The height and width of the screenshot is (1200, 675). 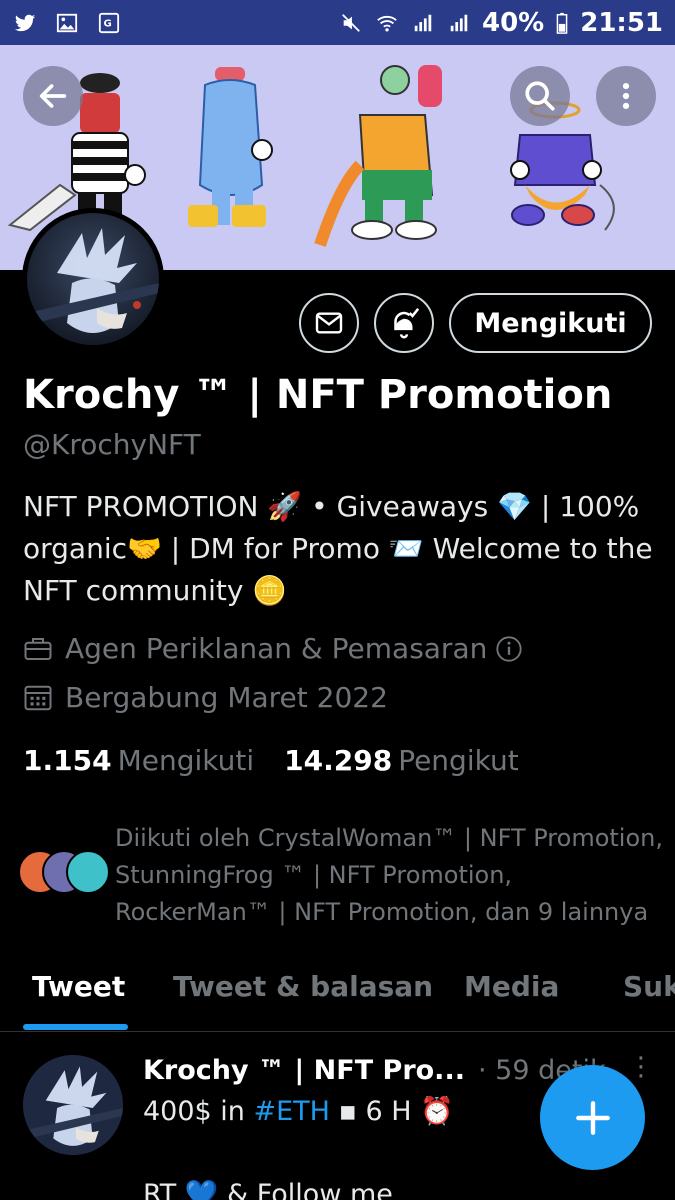 I want to click on followed-by-avatars, so click(x=64, y=875).